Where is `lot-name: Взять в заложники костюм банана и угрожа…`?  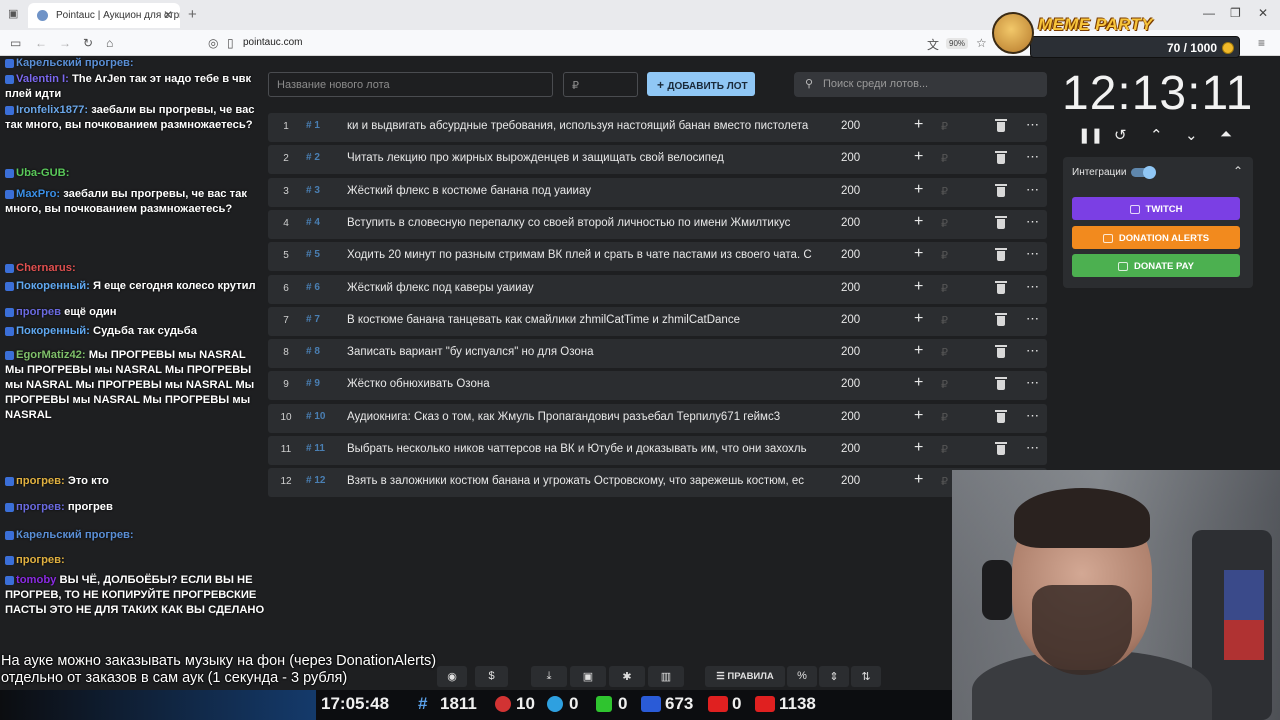
lot-name: Взять в заложники костюм банана и угрожа… is located at coordinates (583, 481).